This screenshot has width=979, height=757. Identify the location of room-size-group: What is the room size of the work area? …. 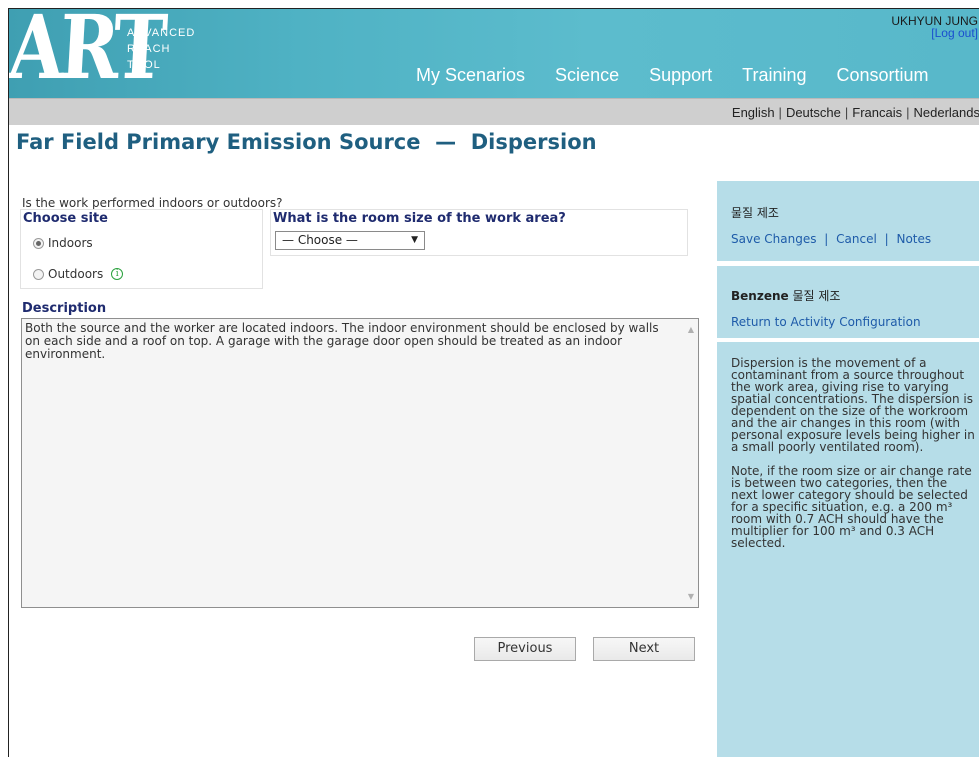
(479, 232).